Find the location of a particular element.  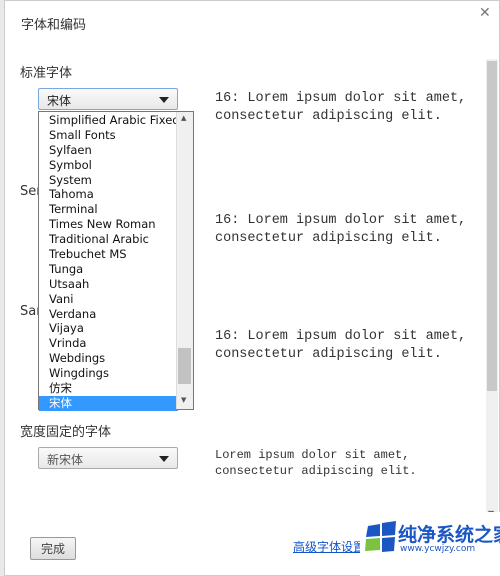

dropdown-option: Terminal is located at coordinates (108, 209).